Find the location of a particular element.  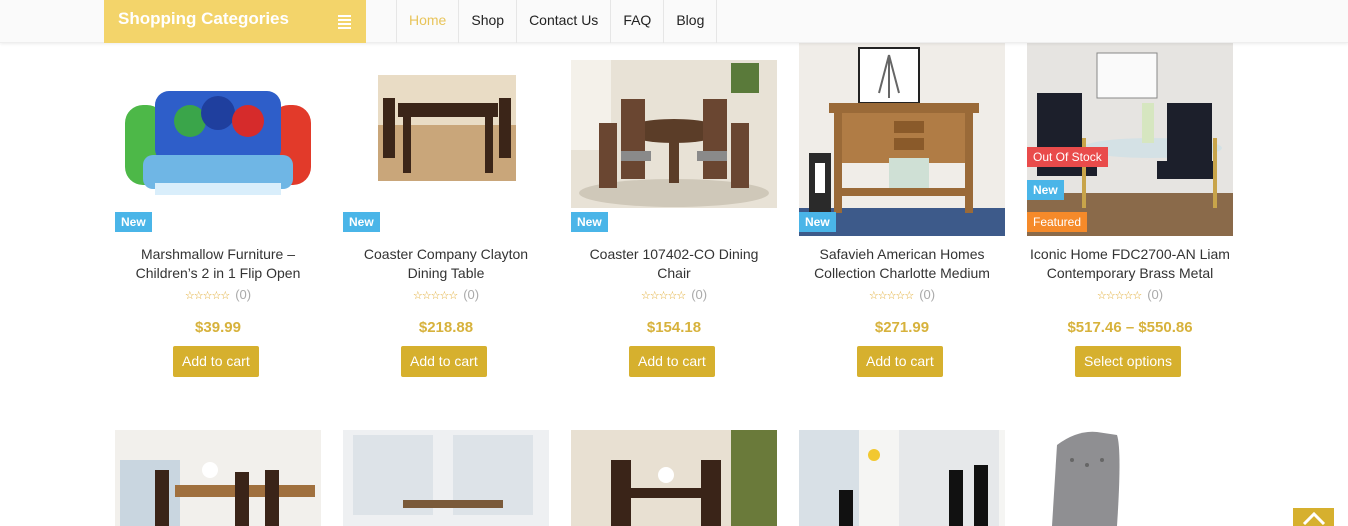

nav-shop: Shop is located at coordinates (488, 21).